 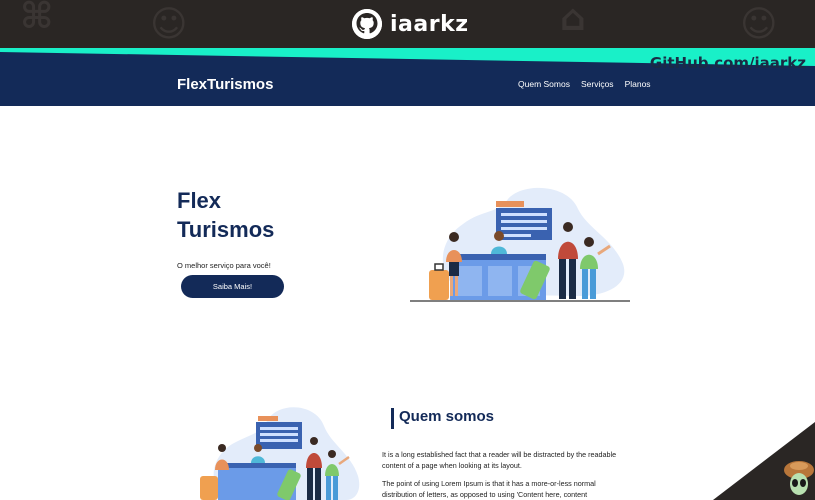 I want to click on saiba-mais-button: Saiba Mais!, so click(x=232, y=286).